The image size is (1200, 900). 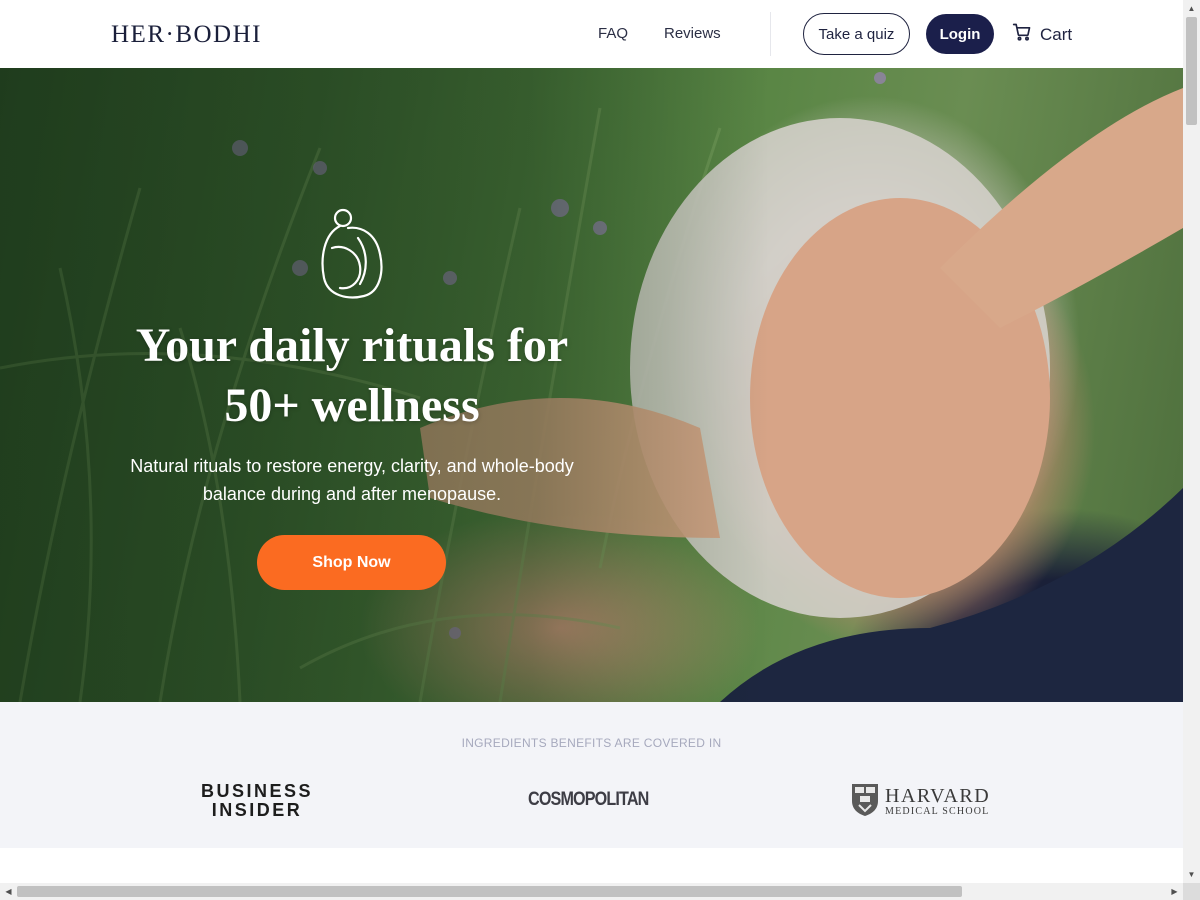 I want to click on scroll-right-arrow-icon: ▶, so click(x=1174, y=891).